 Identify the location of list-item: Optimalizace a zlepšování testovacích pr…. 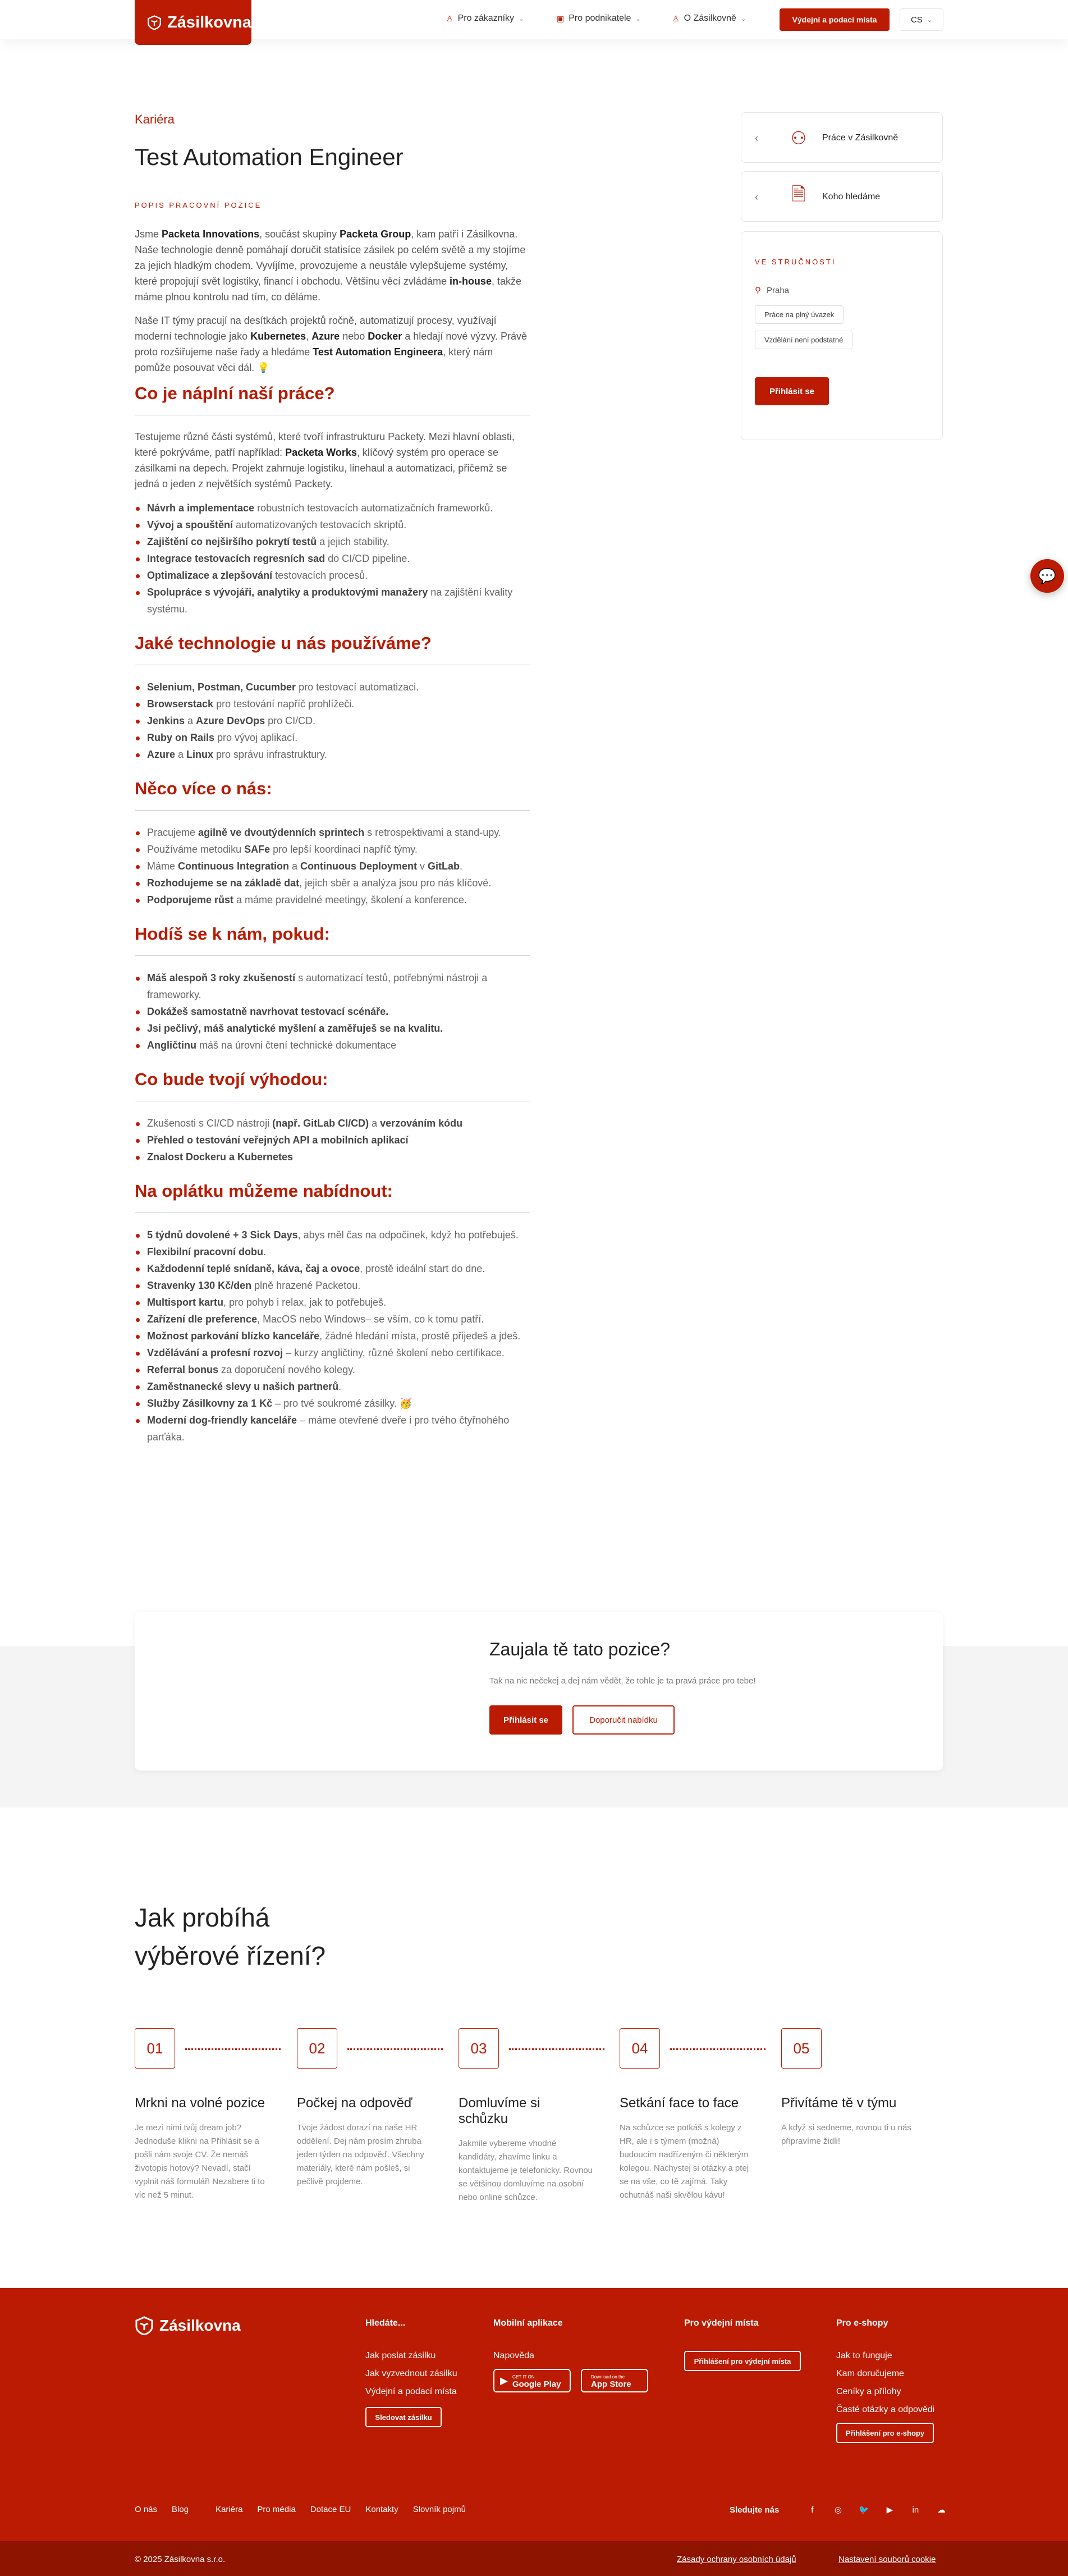
(332, 575).